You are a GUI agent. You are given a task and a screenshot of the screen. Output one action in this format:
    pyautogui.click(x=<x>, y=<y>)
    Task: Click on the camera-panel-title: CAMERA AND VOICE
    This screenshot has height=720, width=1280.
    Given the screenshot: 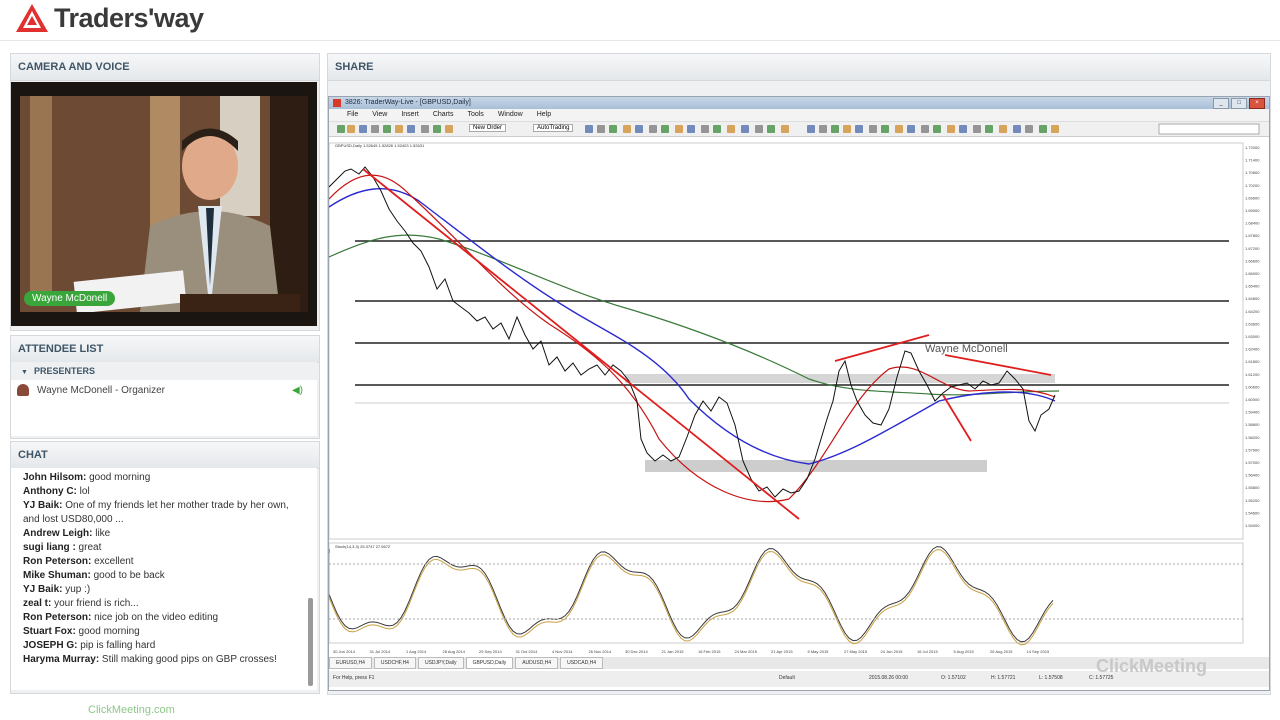 What is the action you would take?
    pyautogui.click(x=165, y=67)
    